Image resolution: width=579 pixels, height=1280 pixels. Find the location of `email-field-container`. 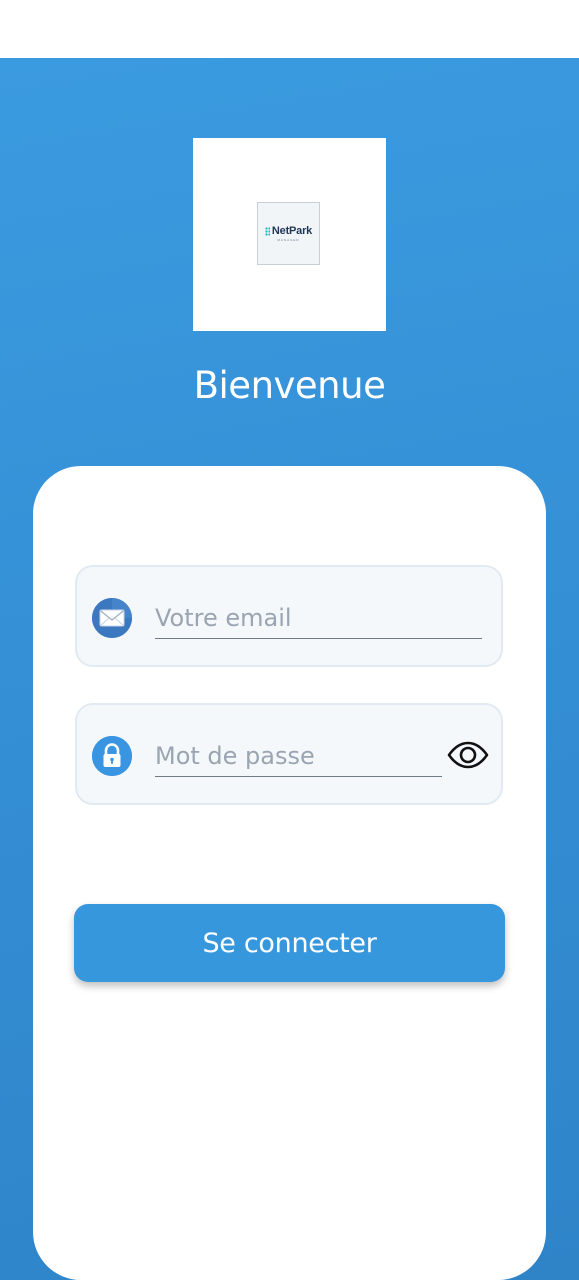

email-field-container is located at coordinates (289, 616).